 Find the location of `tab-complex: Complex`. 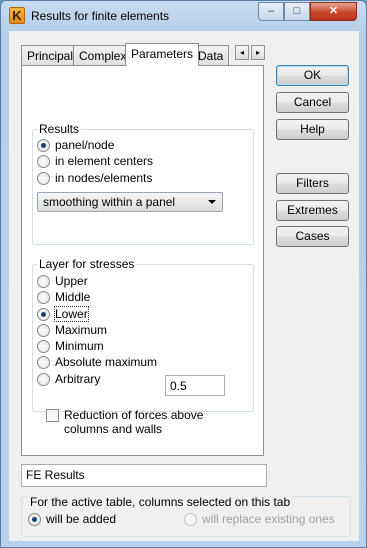

tab-complex: Complex is located at coordinates (103, 55).